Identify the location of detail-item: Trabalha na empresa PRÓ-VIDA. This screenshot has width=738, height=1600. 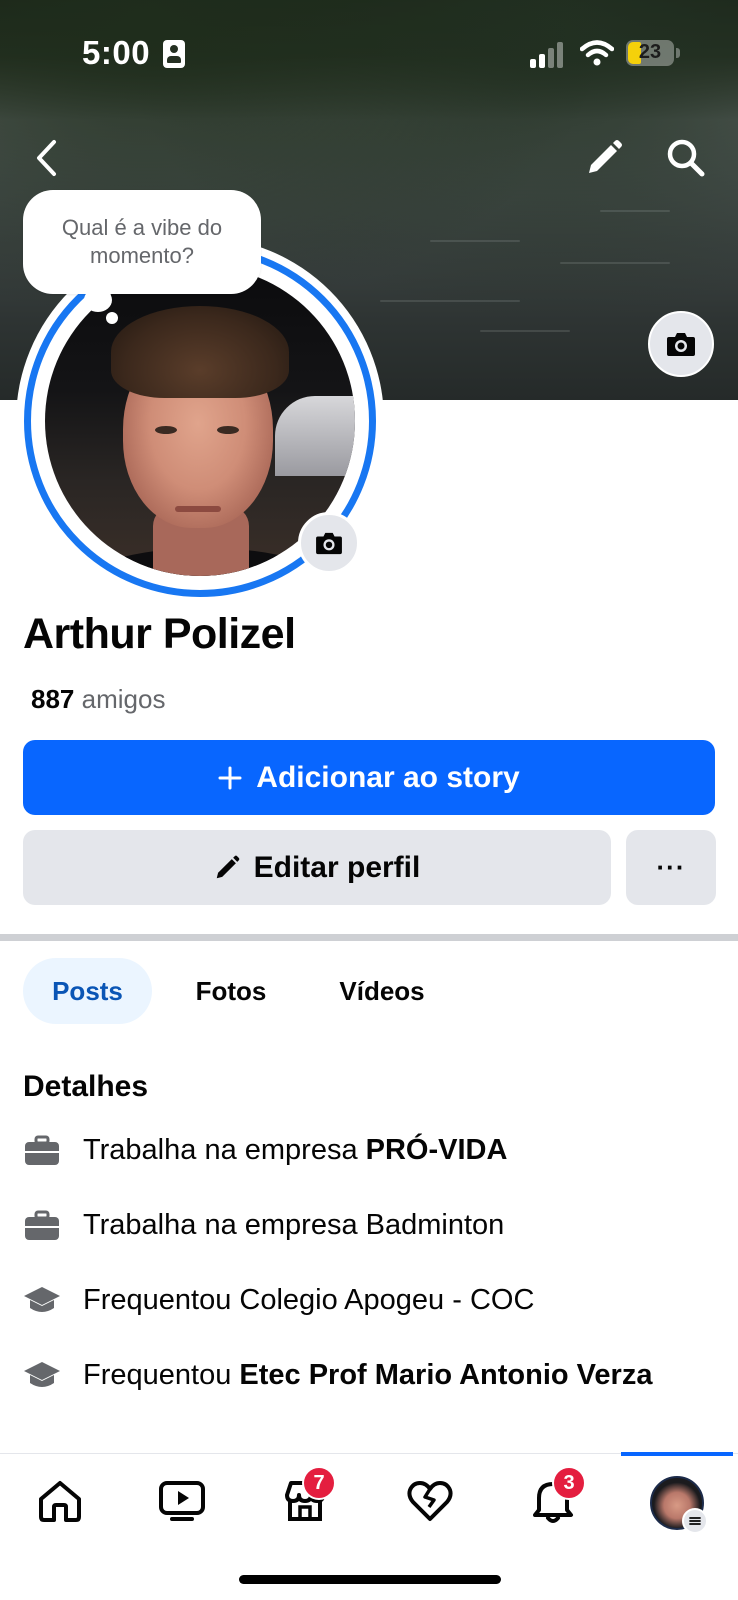
(368, 1151).